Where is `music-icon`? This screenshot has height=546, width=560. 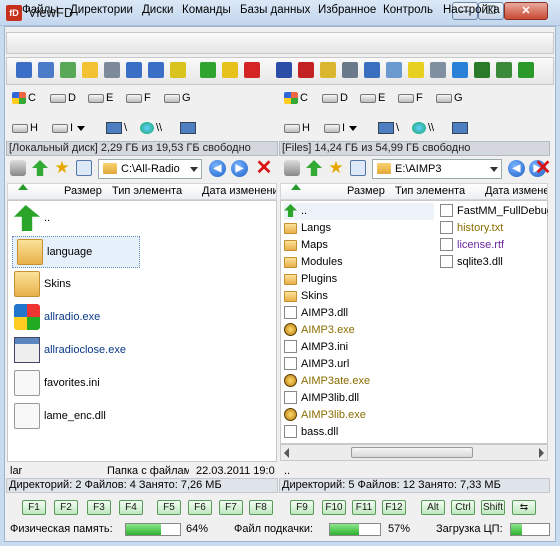 music-icon is located at coordinates (284, 70).